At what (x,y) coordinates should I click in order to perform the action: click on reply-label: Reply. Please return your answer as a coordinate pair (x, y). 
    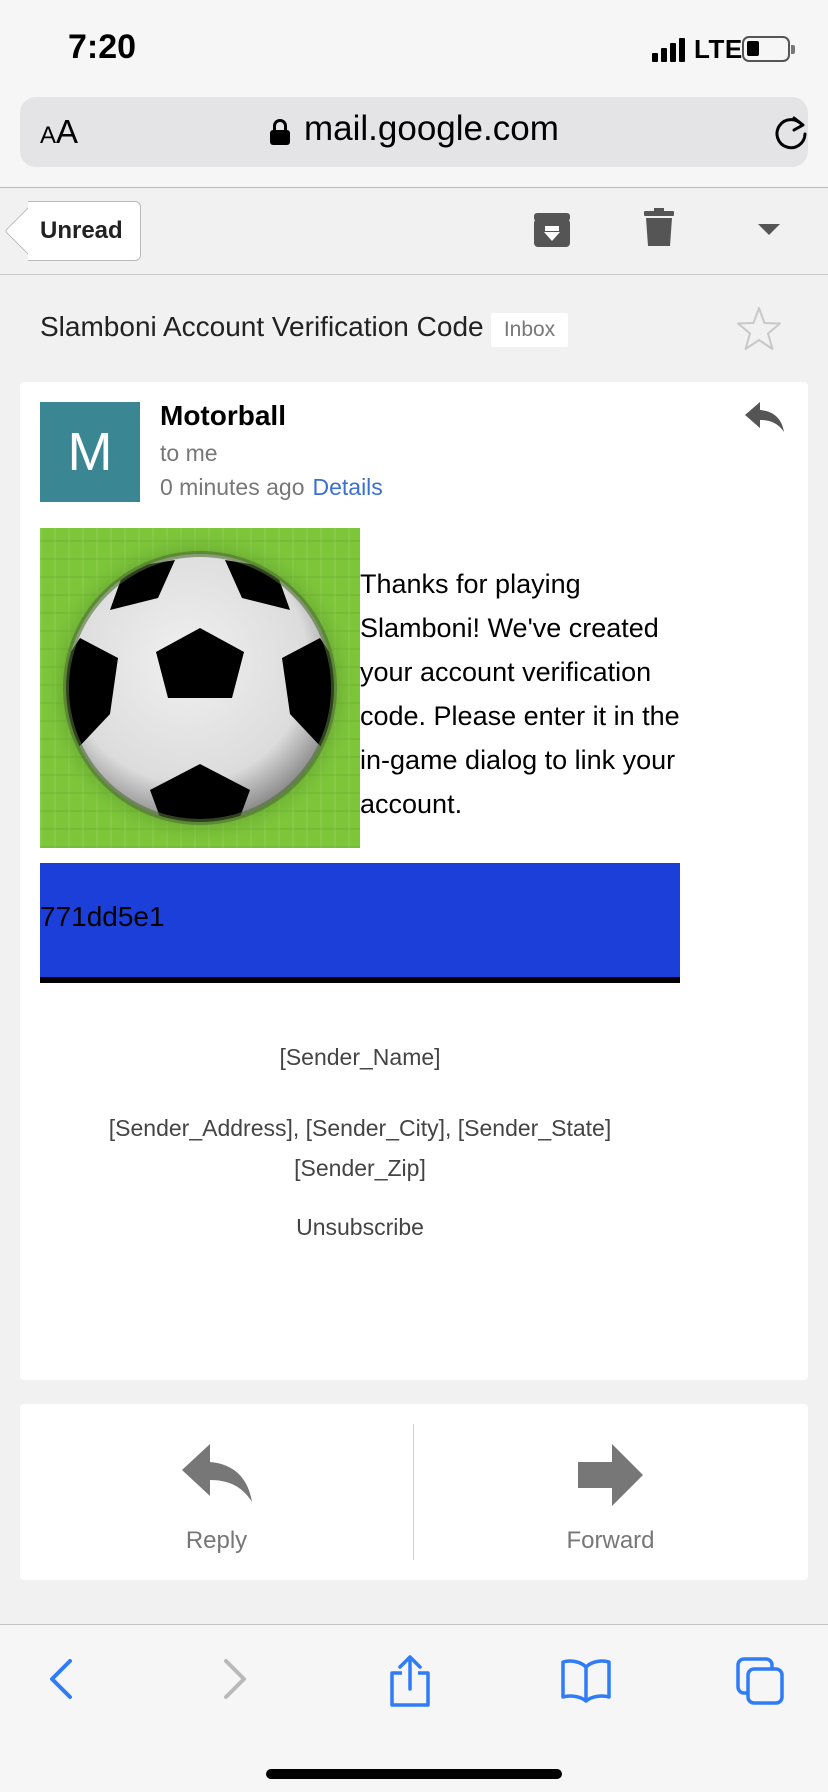
    Looking at the image, I should click on (216, 1540).